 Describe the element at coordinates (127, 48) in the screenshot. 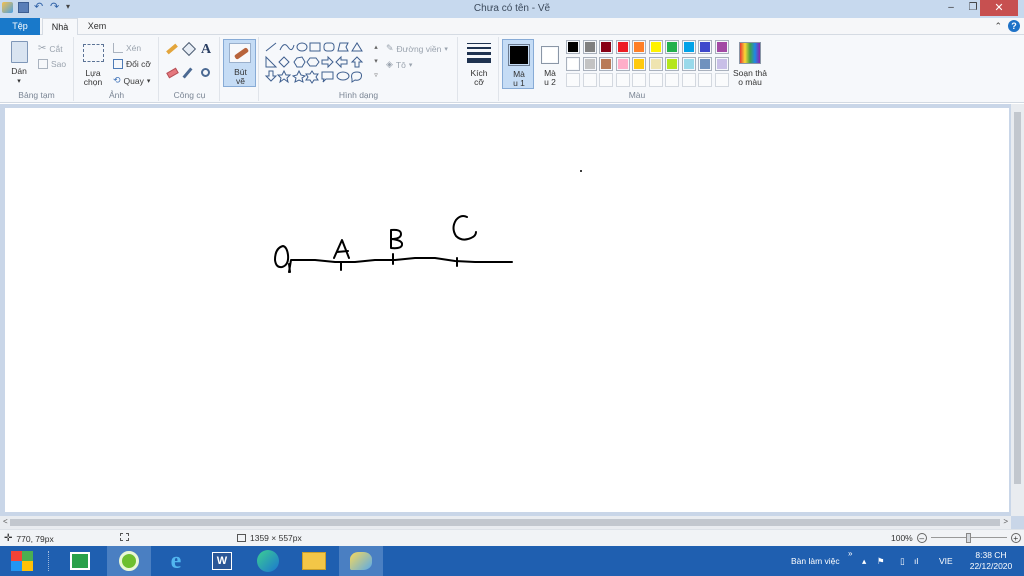

I see `crop-button: Xén` at that location.